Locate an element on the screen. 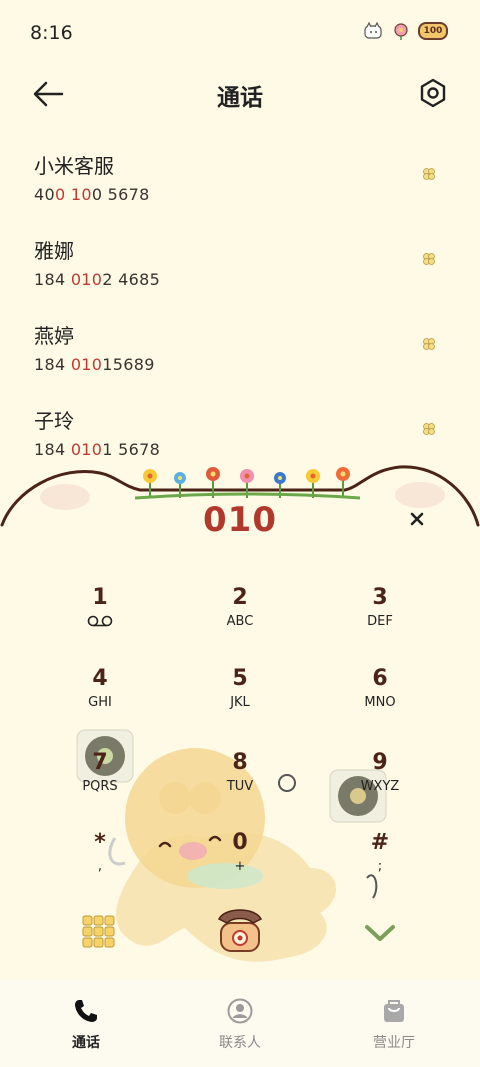  contact-name: 雅娜 is located at coordinates (54, 251).